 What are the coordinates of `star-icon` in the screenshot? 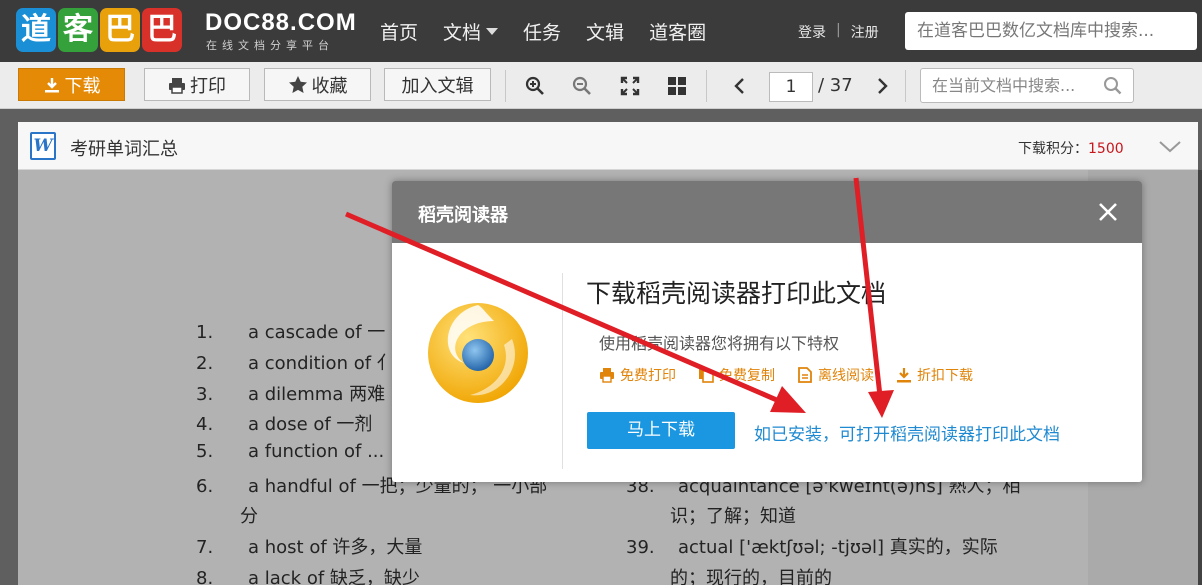 It's located at (297, 84).